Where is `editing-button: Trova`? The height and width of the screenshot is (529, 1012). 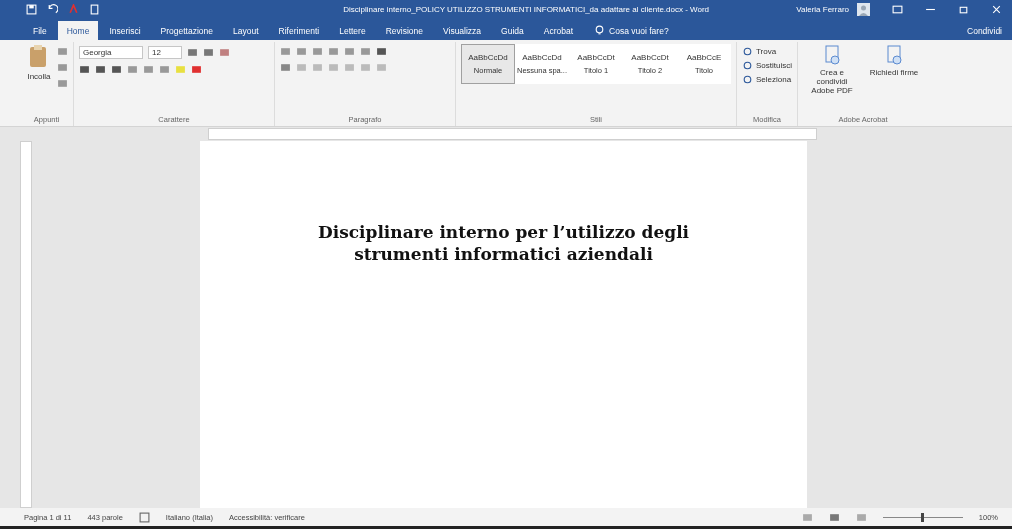
editing-button: Trova is located at coordinates (767, 51).